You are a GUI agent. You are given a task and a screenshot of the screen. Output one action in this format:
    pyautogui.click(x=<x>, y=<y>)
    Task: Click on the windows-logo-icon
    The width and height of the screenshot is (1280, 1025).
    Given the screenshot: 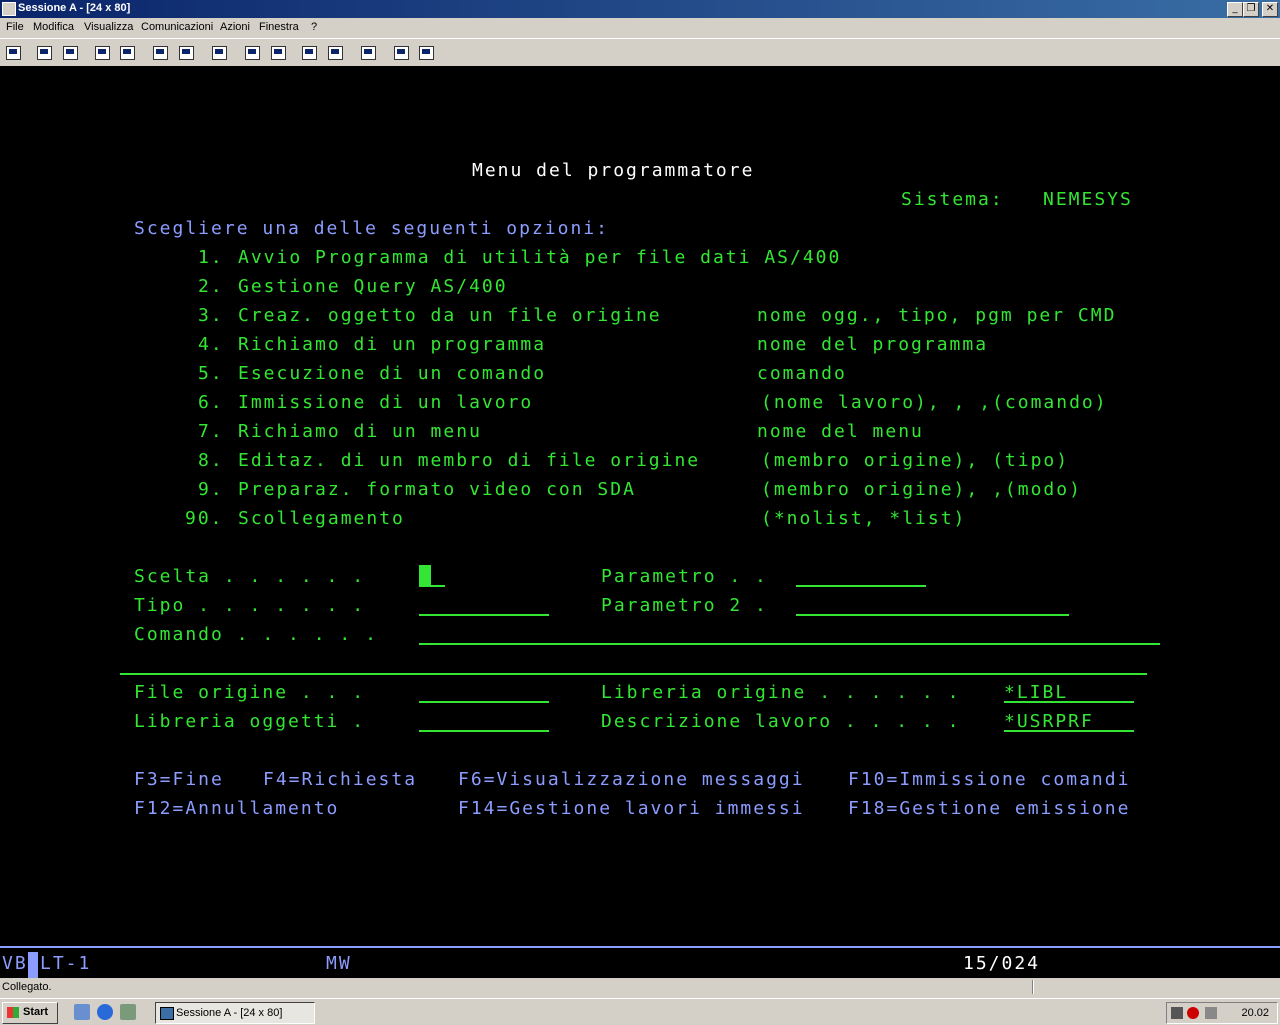 What is the action you would take?
    pyautogui.click(x=13, y=1012)
    